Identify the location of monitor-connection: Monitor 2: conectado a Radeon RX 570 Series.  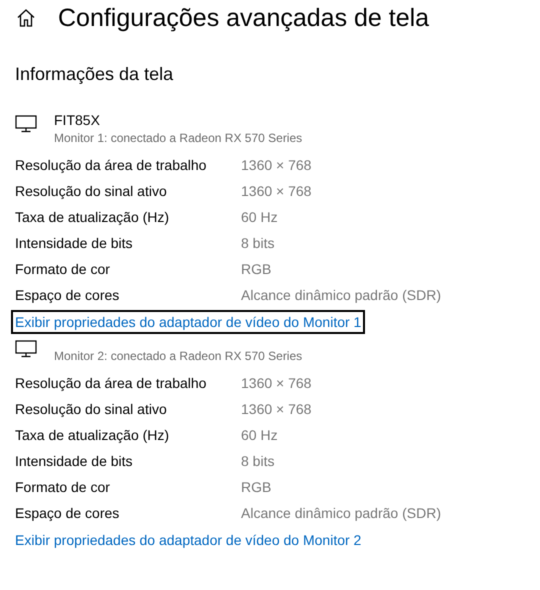
(179, 356).